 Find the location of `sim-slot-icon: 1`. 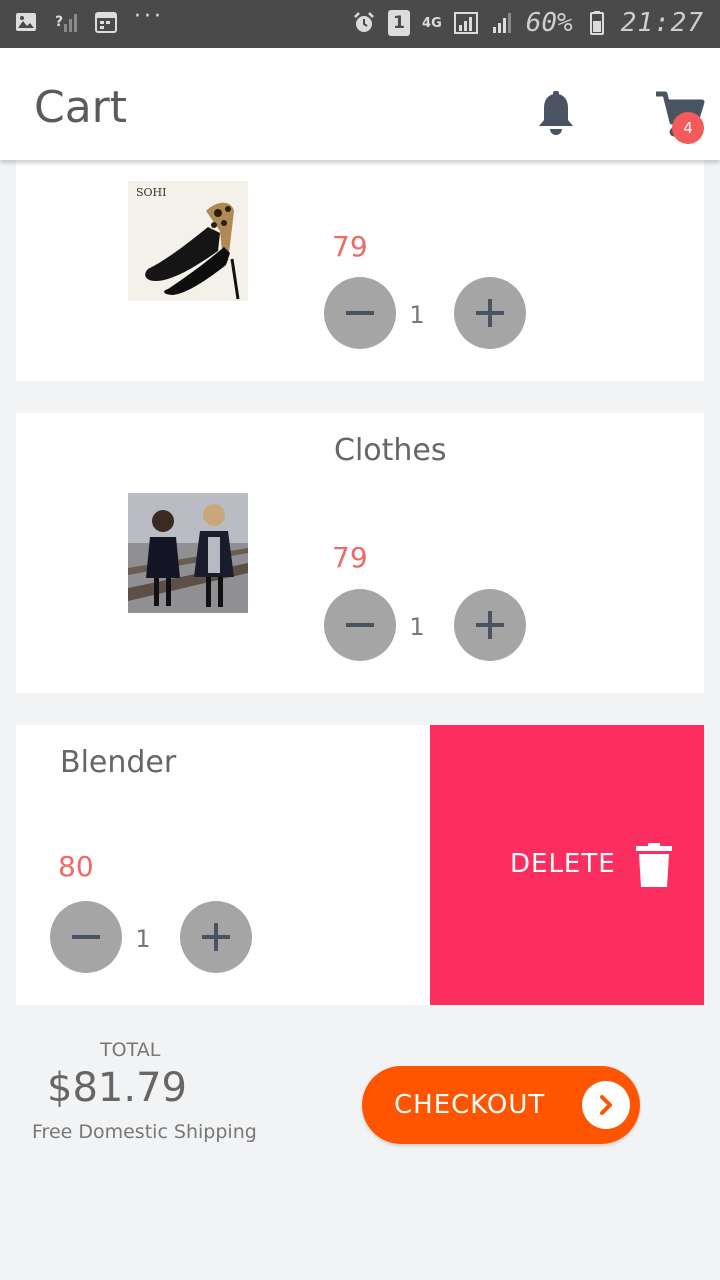

sim-slot-icon: 1 is located at coordinates (399, 23).